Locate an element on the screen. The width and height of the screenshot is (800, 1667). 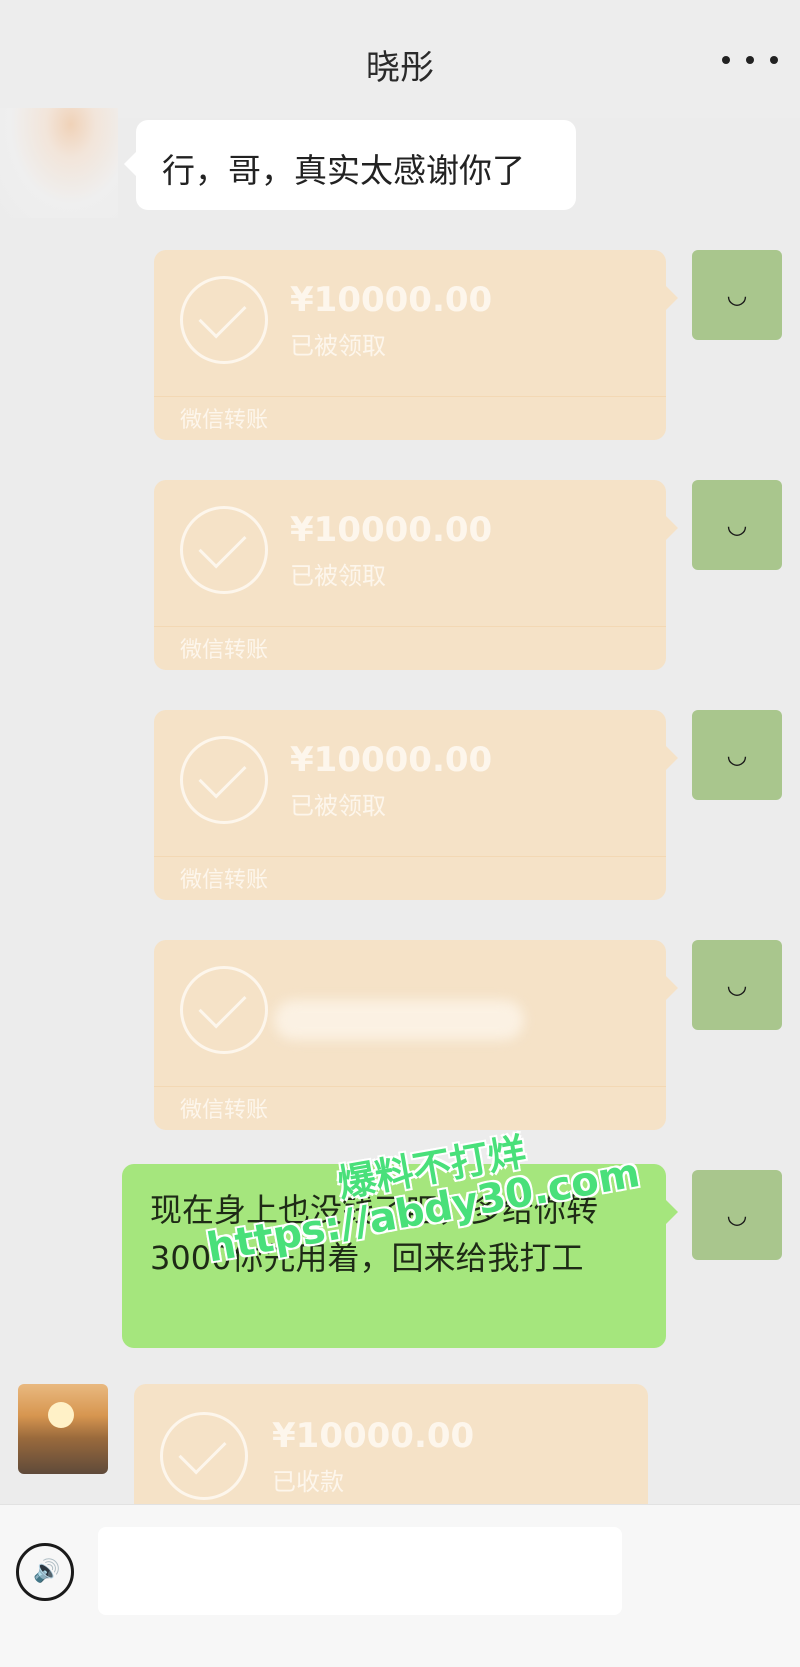
voice-icon: 🔊 is located at coordinates (47, 1571).